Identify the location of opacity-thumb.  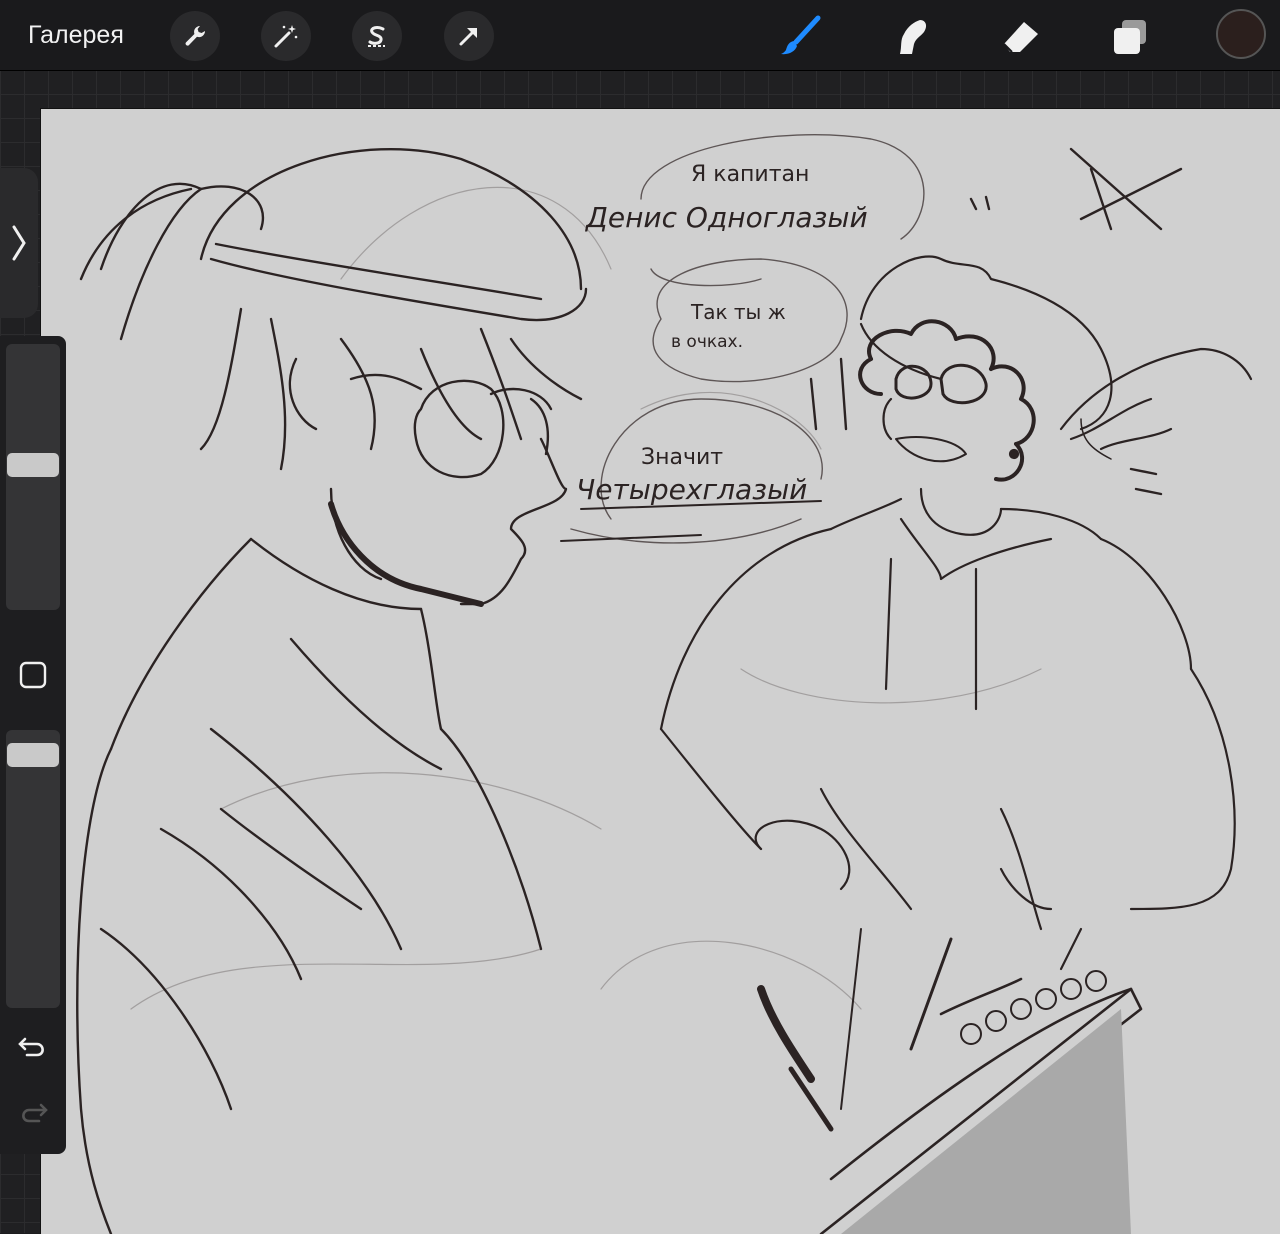
(33, 755).